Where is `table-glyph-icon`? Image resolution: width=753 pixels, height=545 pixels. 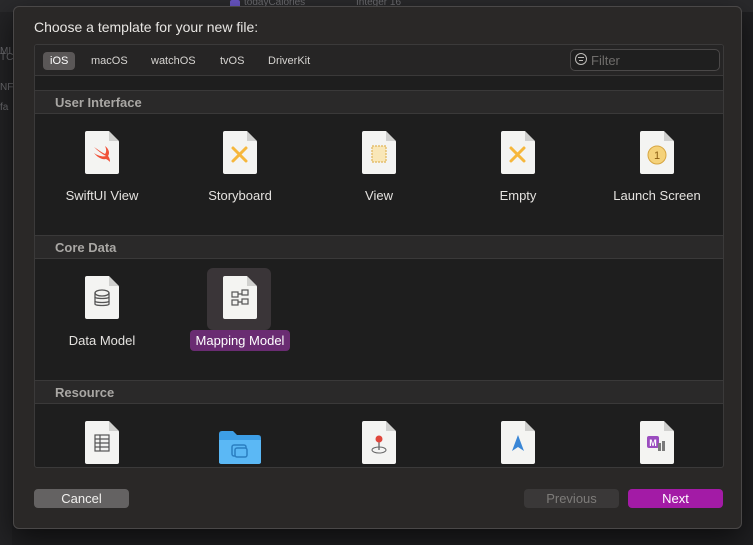
table-glyph-icon is located at coordinates (102, 443).